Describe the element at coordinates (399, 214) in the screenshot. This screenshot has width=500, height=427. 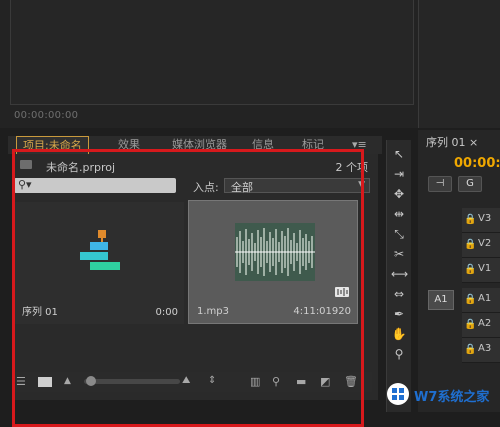
I see `rolling-edit-tool-icon: ⇹` at that location.